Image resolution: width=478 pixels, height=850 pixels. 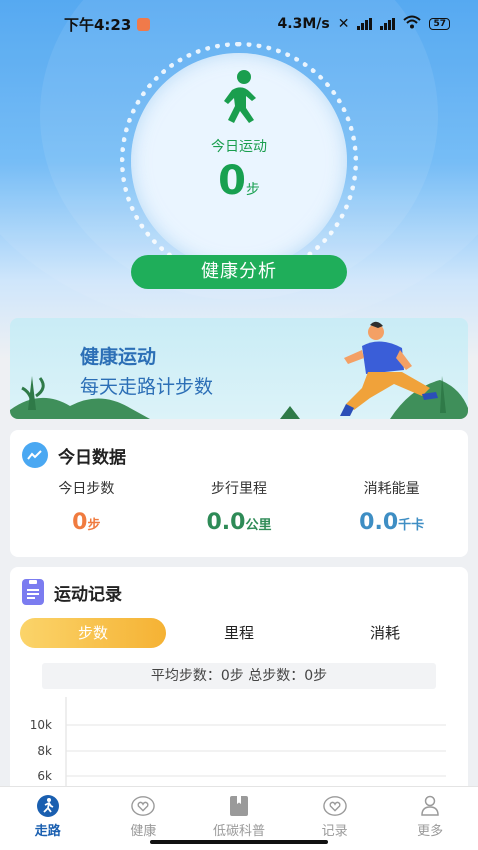 I want to click on metric-label: 消耗能量, so click(x=391, y=489).